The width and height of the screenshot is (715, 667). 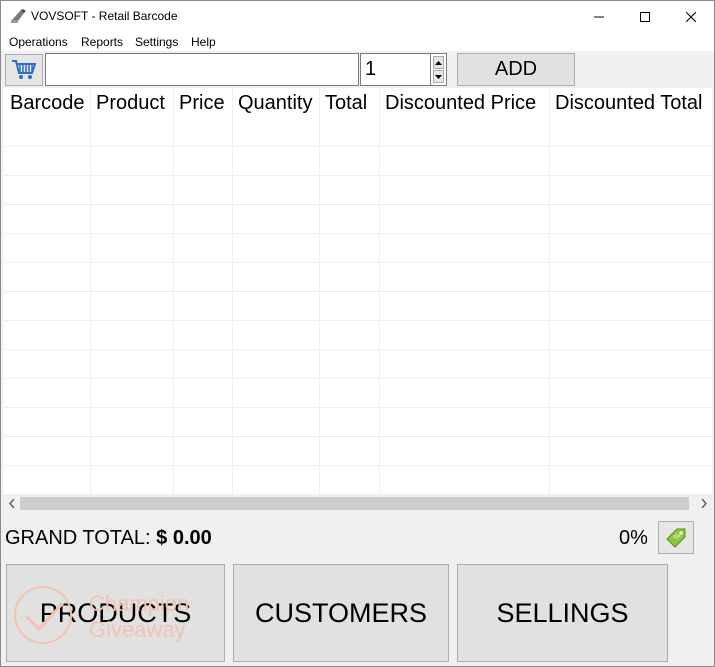 I want to click on scrollbar-thumb, so click(x=354, y=503).